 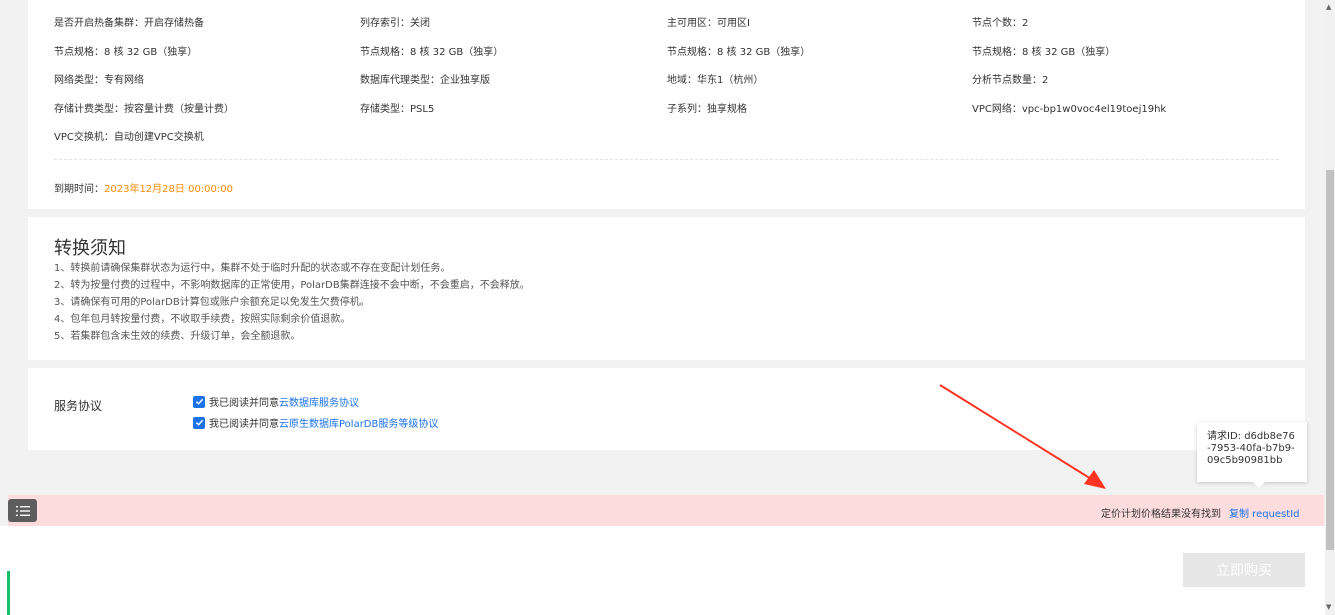 I want to click on notice-line: 1、转换前请确保集群状态为运行中，集群不处于临时升配的状态或不存在变配计划任务。, so click(x=252, y=268).